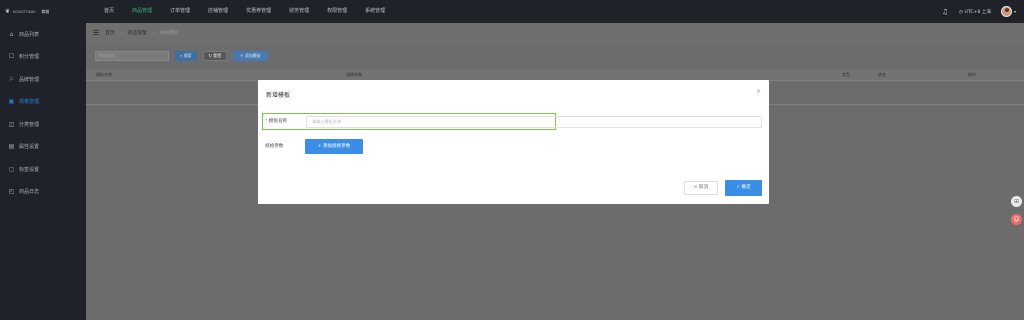  What do you see at coordinates (11, 79) in the screenshot?
I see `flag-icon: ⚐` at bounding box center [11, 79].